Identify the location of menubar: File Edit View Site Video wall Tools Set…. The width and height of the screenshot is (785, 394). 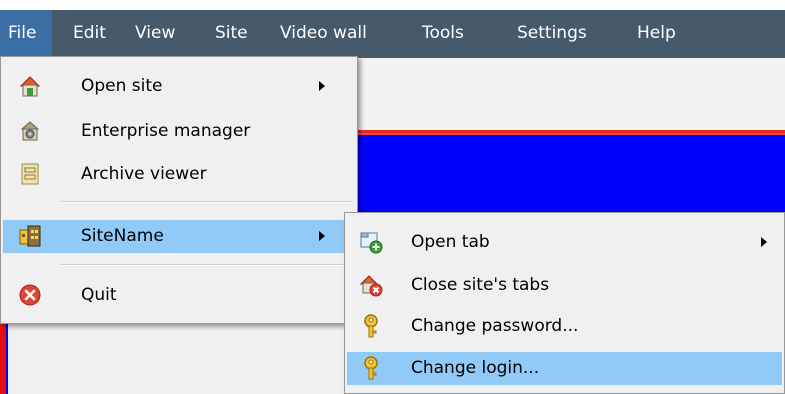
(392, 29).